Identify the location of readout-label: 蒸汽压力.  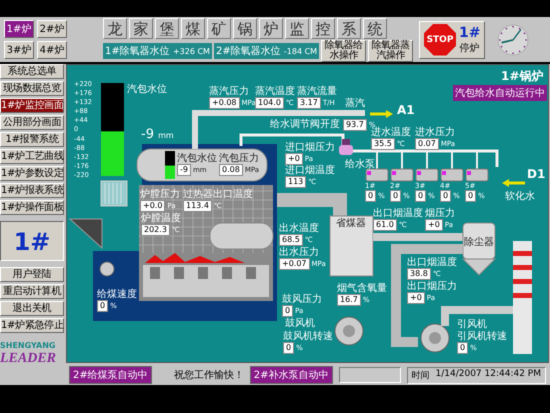
(229, 91).